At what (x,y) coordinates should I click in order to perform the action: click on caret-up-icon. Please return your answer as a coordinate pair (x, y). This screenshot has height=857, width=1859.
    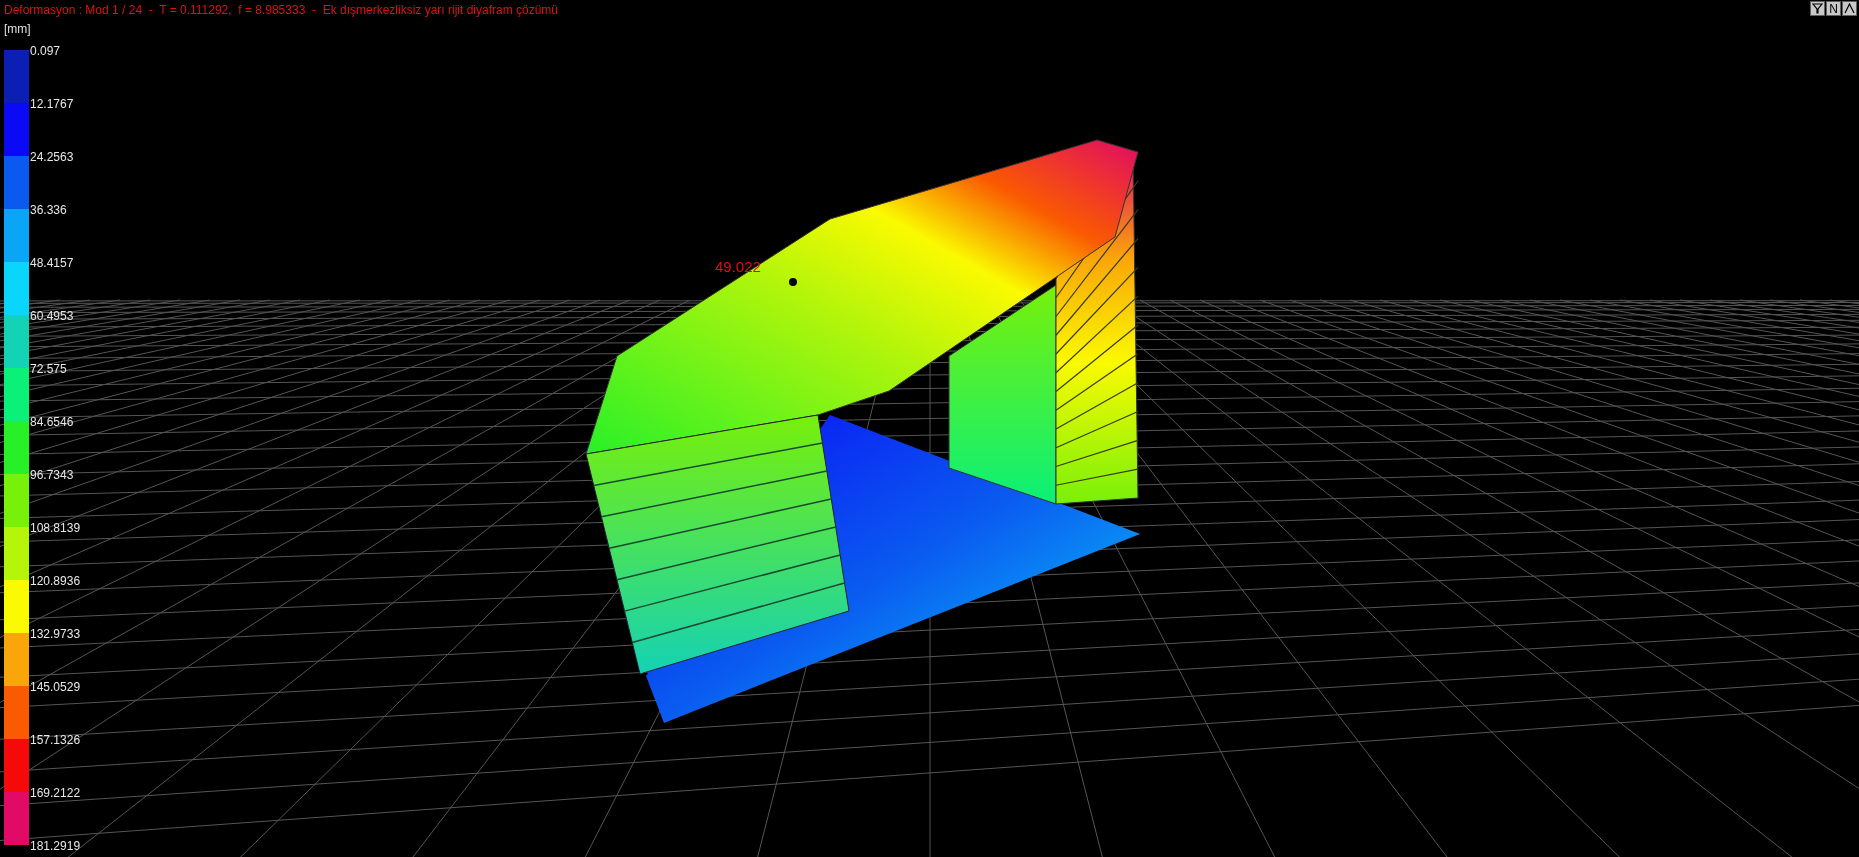
    Looking at the image, I should click on (1849, 8).